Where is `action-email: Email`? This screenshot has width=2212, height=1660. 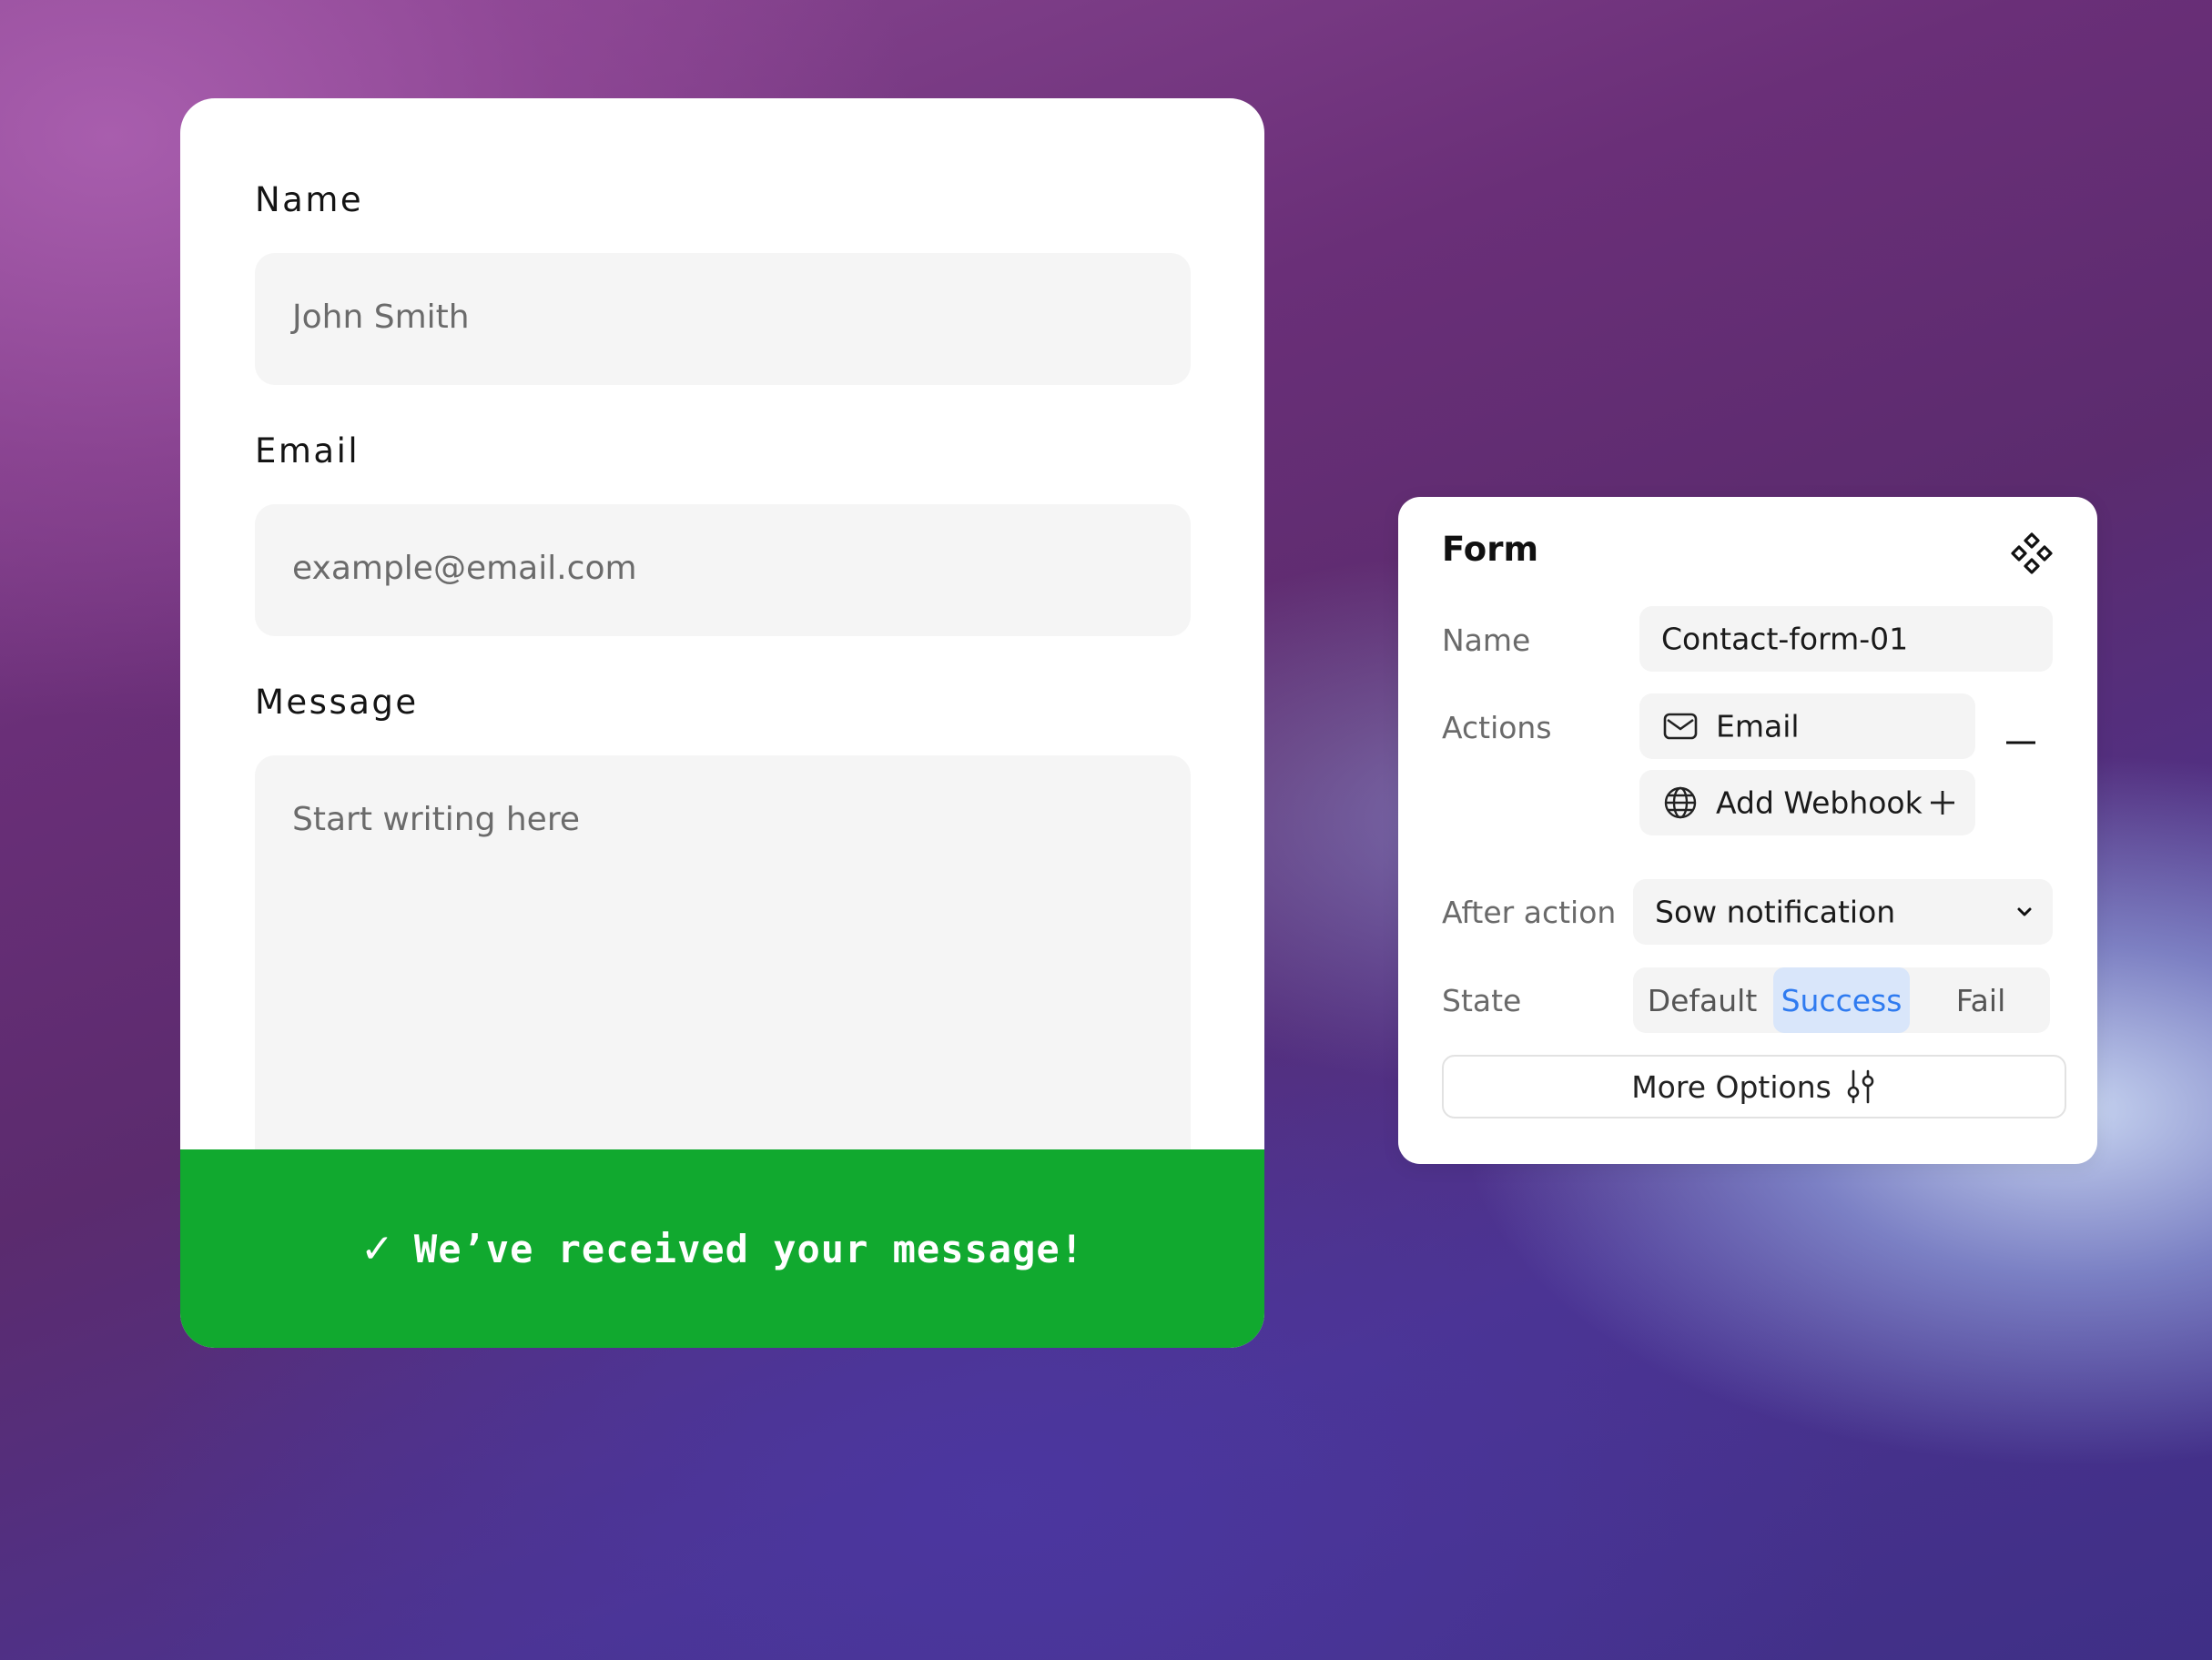 action-email: Email is located at coordinates (1807, 726).